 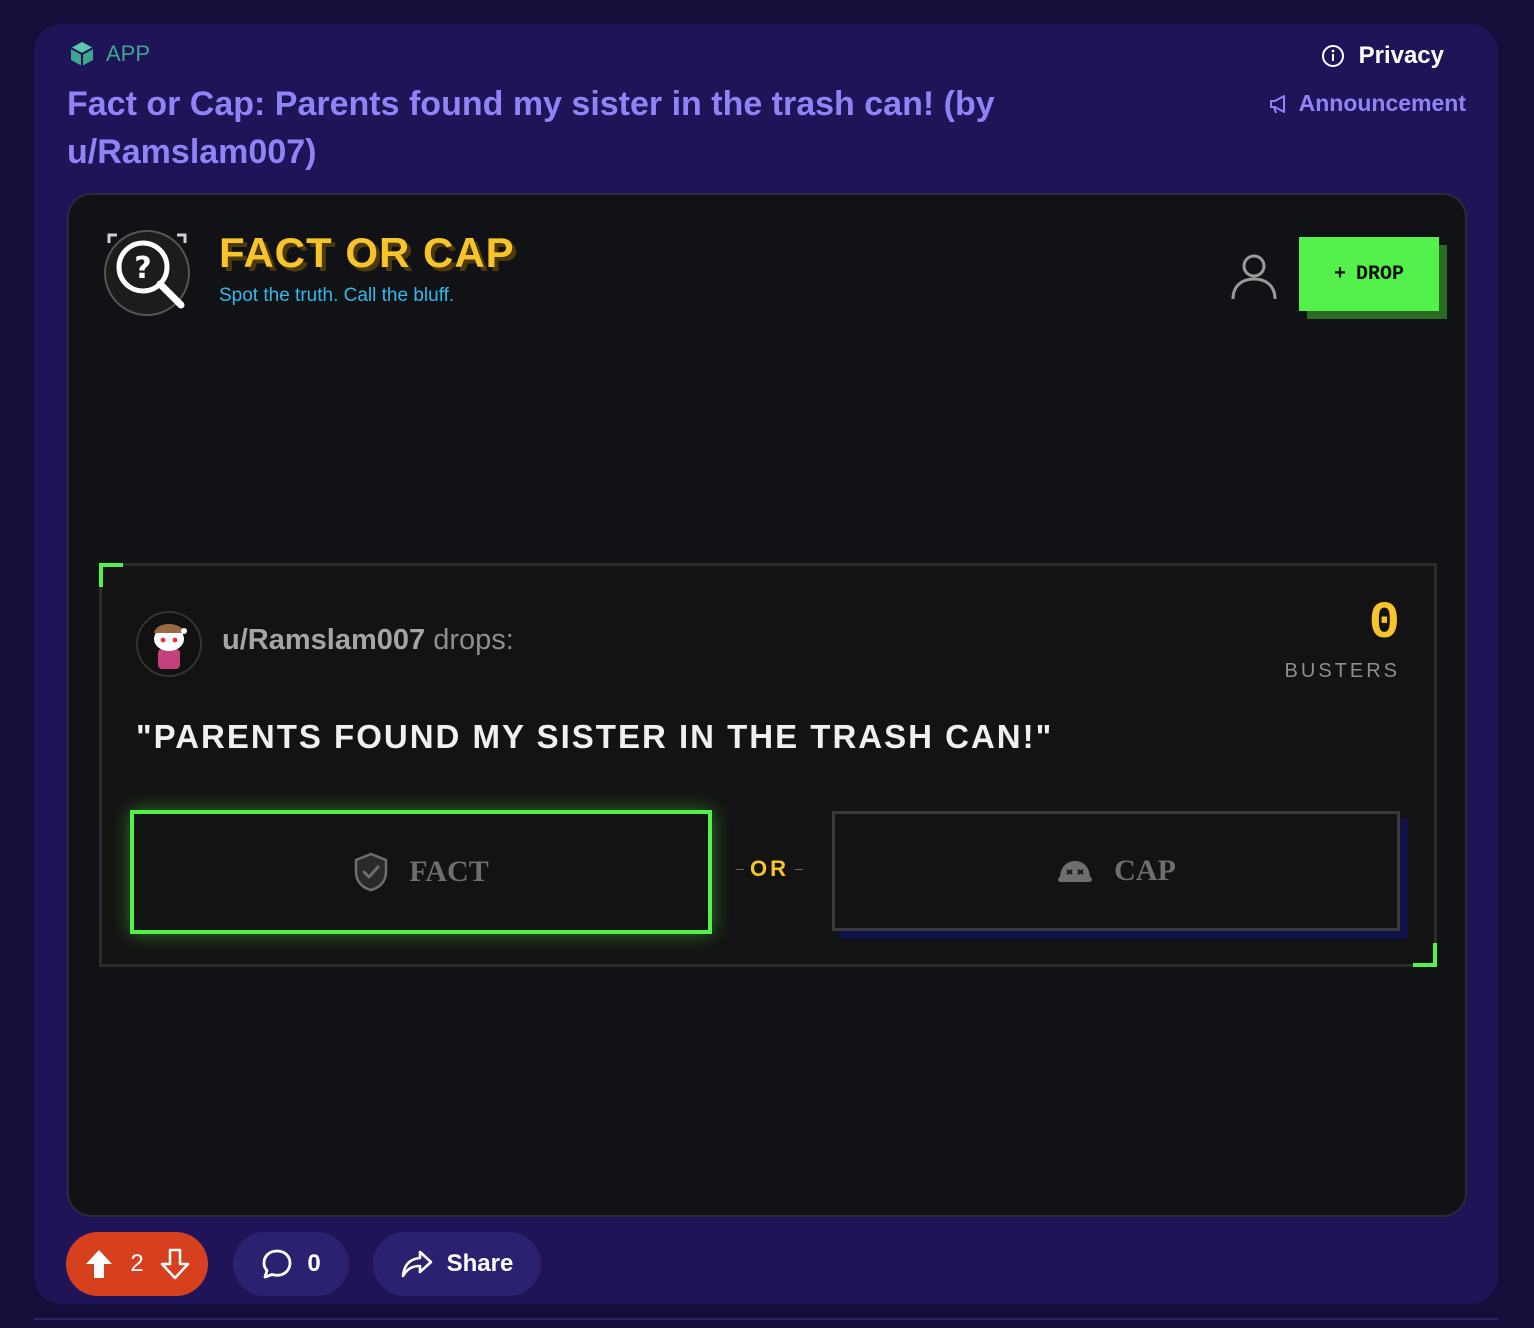 What do you see at coordinates (1384, 623) in the screenshot?
I see `busters-count: 0` at bounding box center [1384, 623].